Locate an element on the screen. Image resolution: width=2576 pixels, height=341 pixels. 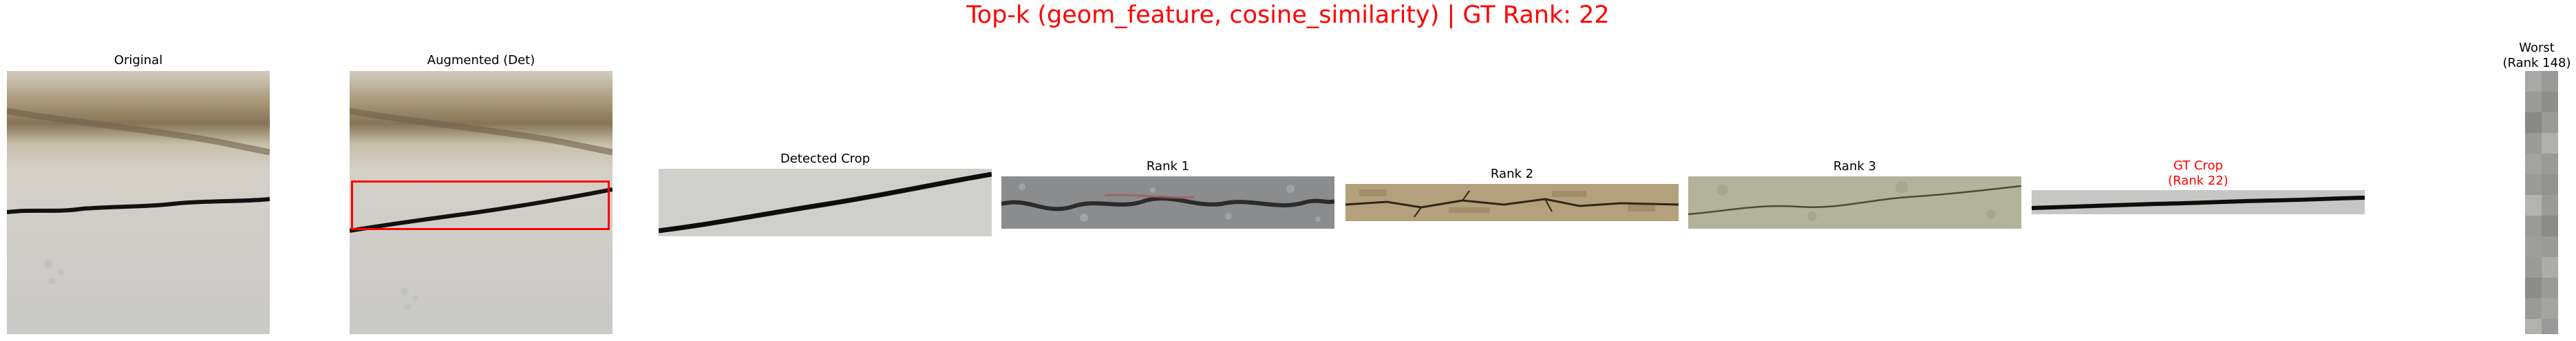
detected-crop-image is located at coordinates (825, 202).